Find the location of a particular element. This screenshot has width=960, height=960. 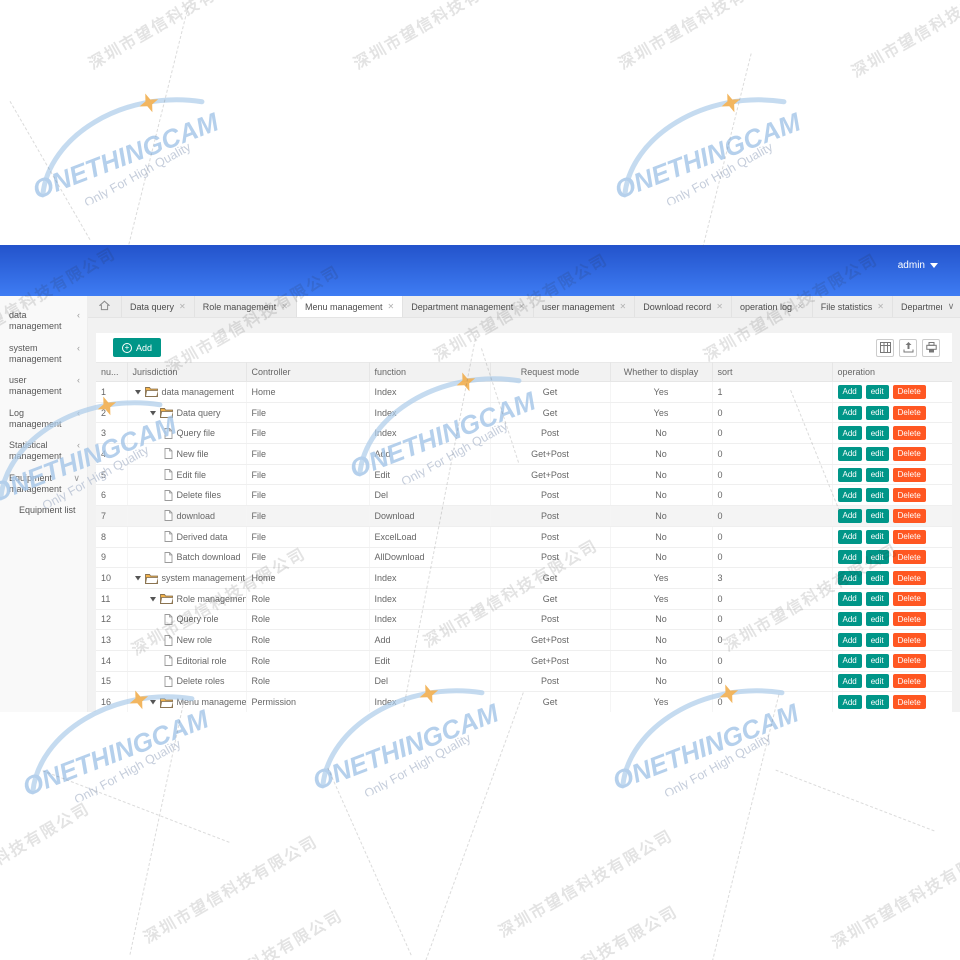

sidebar-item-log-management: Log management ‹ is located at coordinates (43, 419).